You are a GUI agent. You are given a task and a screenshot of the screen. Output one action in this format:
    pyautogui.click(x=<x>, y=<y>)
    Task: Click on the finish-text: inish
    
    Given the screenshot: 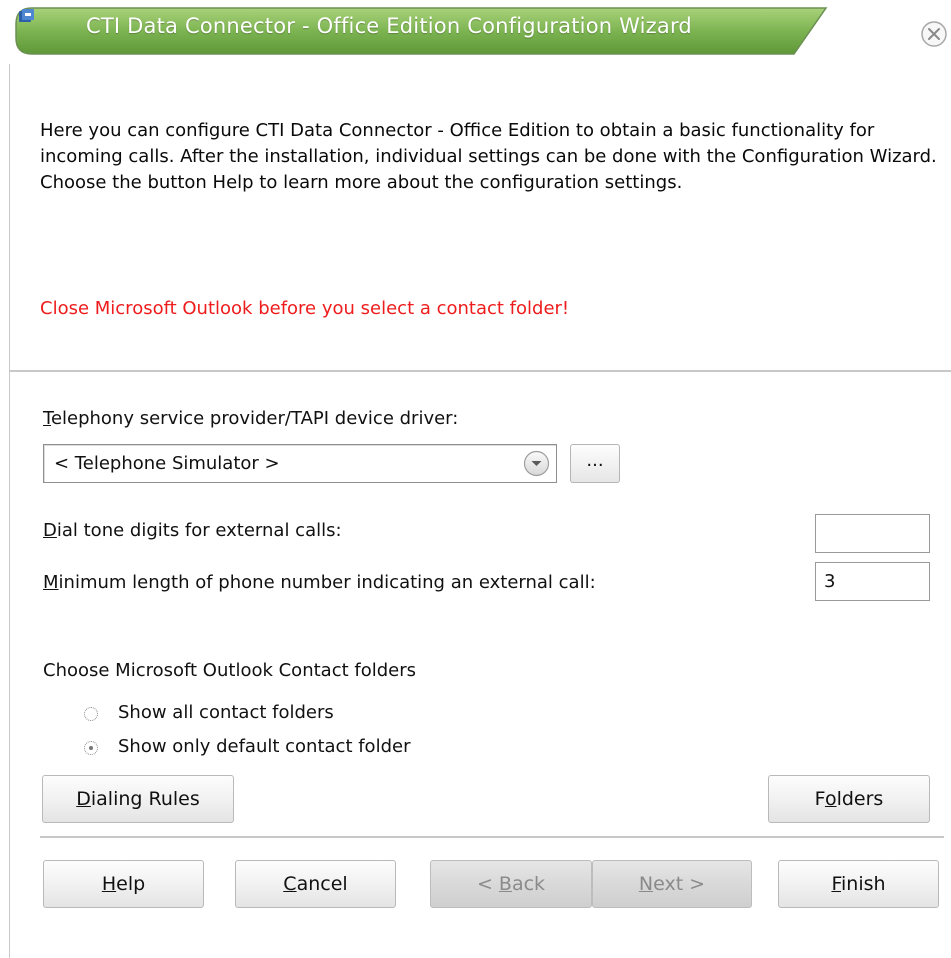 What is the action you would take?
    pyautogui.click(x=863, y=884)
    